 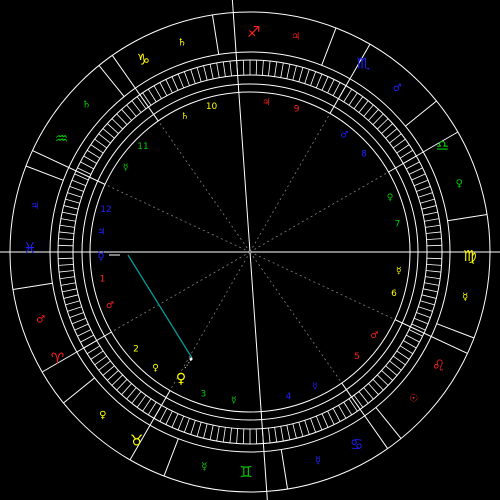 What do you see at coordinates (394, 294) in the screenshot?
I see `house-number: 6` at bounding box center [394, 294].